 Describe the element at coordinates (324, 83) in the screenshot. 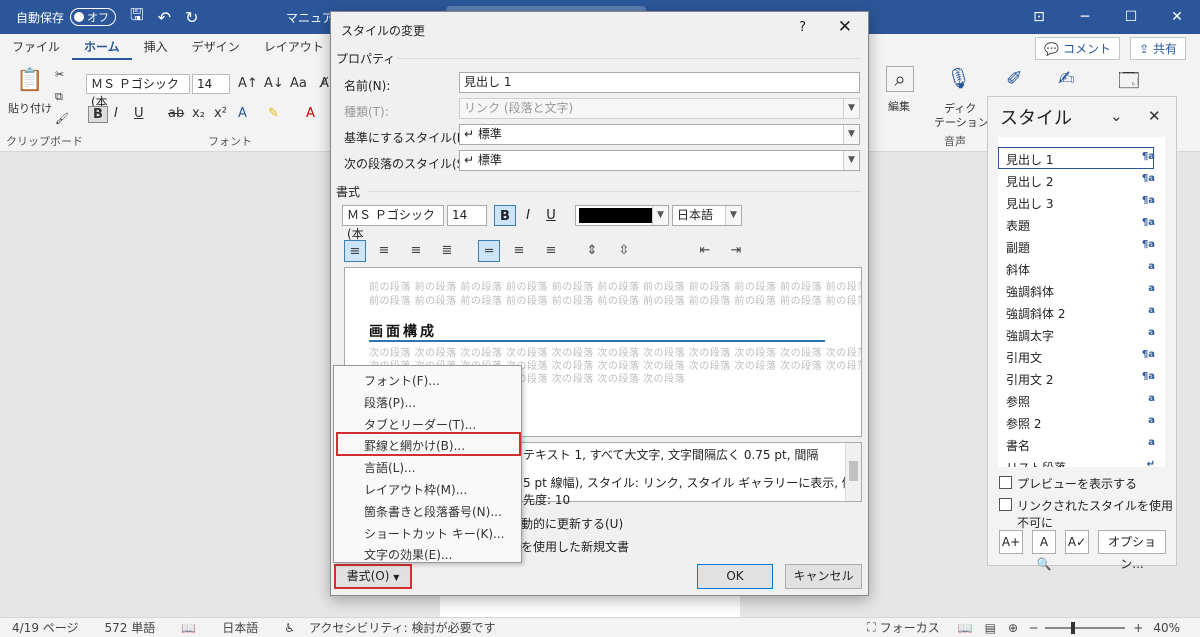

I see `clear-format-icon: A̸` at that location.